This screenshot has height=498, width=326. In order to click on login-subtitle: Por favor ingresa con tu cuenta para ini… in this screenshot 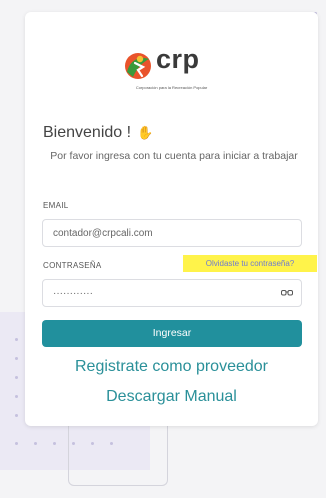, I will do `click(174, 156)`.